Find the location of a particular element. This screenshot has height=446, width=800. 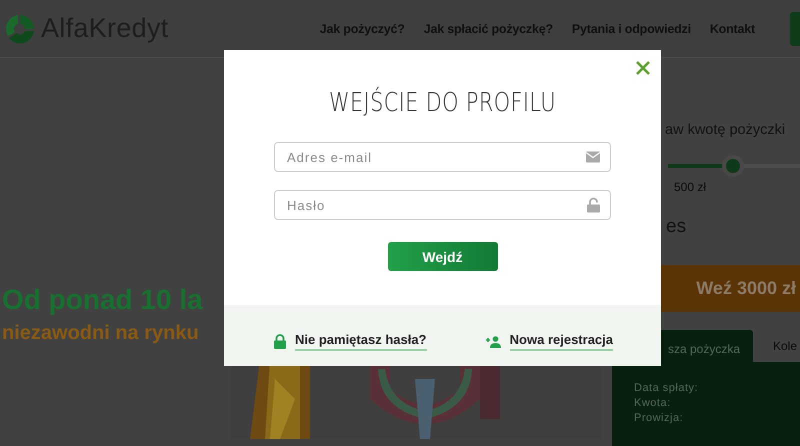

detail-label: Data spłaty: is located at coordinates (667, 388).